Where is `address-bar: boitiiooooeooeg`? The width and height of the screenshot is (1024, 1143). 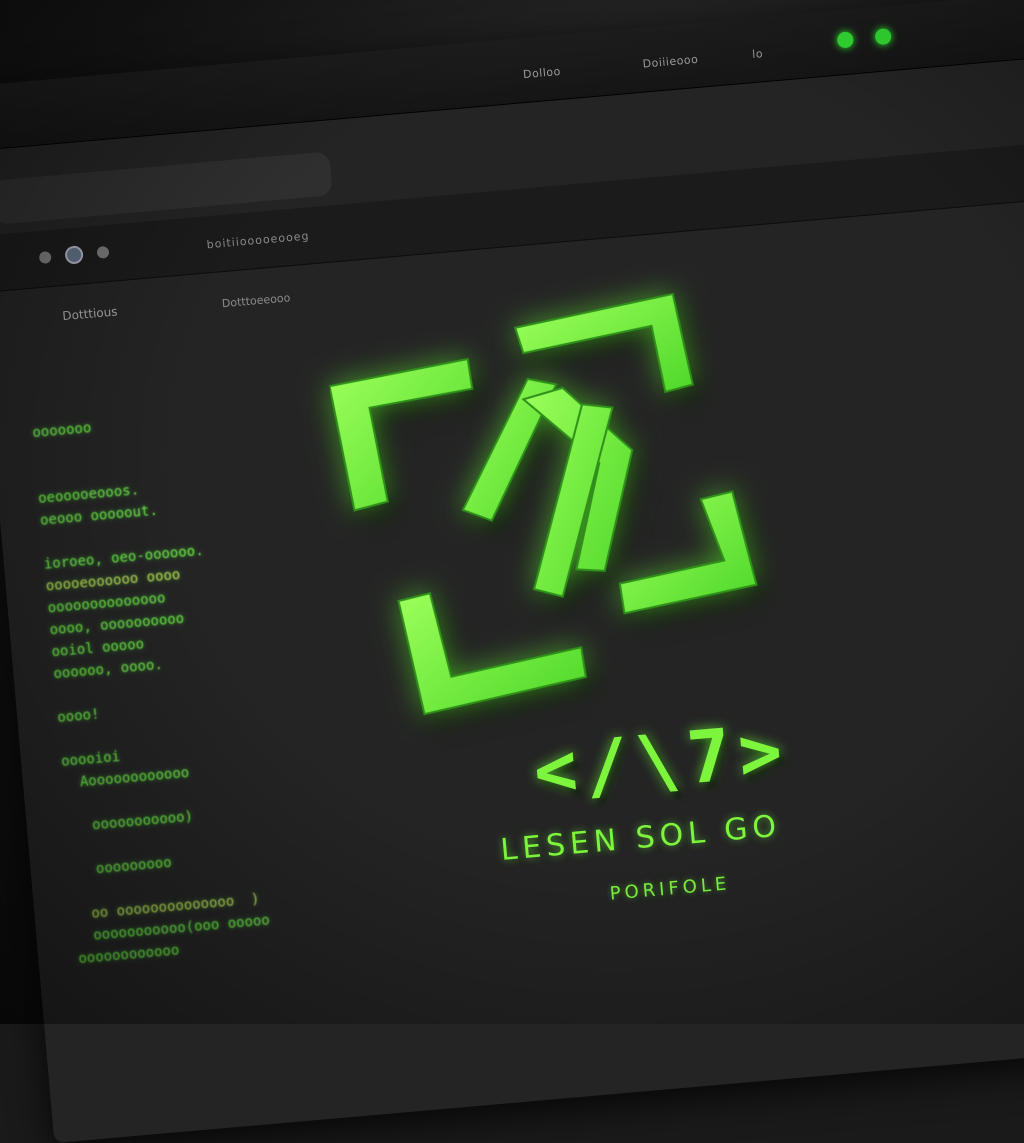 address-bar: boitiiooooeooeg is located at coordinates (258, 240).